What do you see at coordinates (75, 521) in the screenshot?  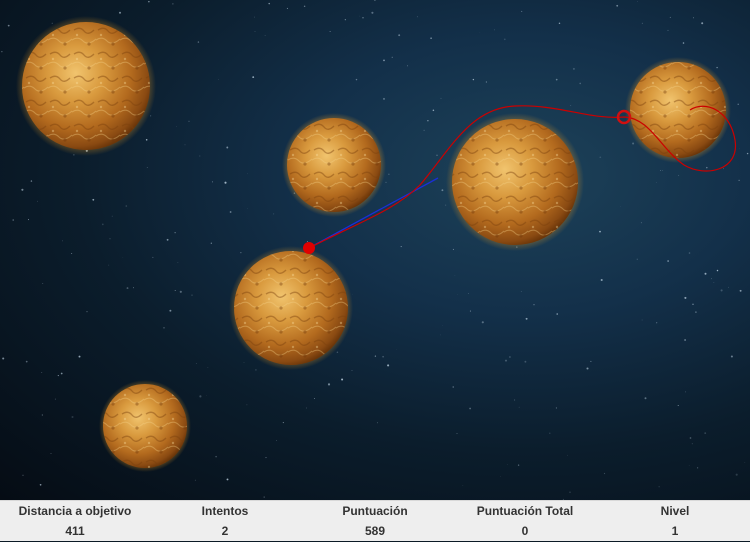 I see `stat-distance: Distancia a objetivo 411` at bounding box center [75, 521].